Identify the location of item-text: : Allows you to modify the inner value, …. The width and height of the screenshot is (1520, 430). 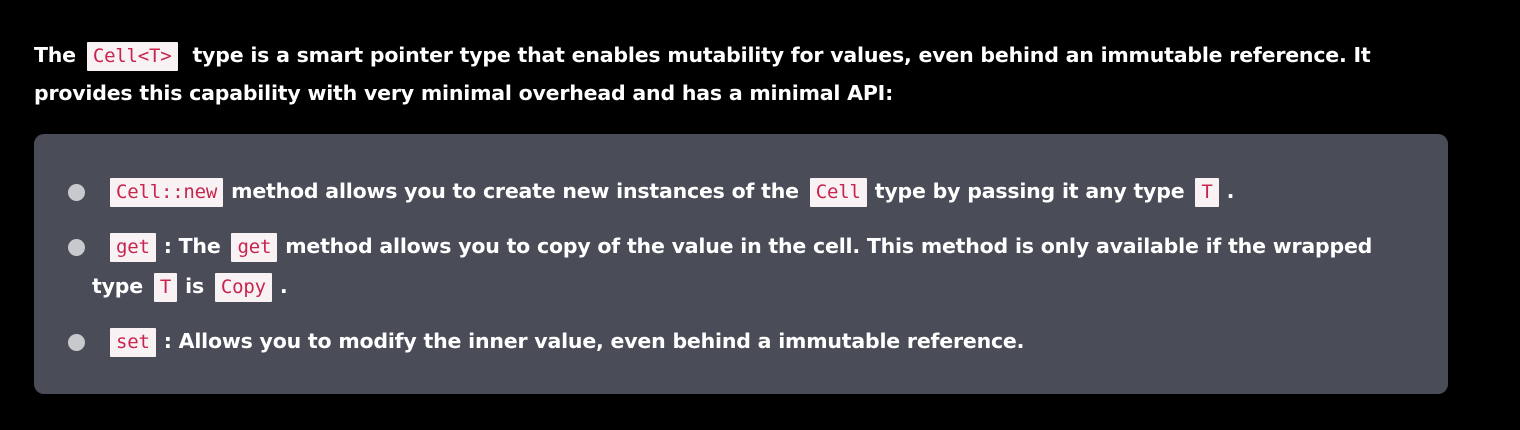
(594, 341).